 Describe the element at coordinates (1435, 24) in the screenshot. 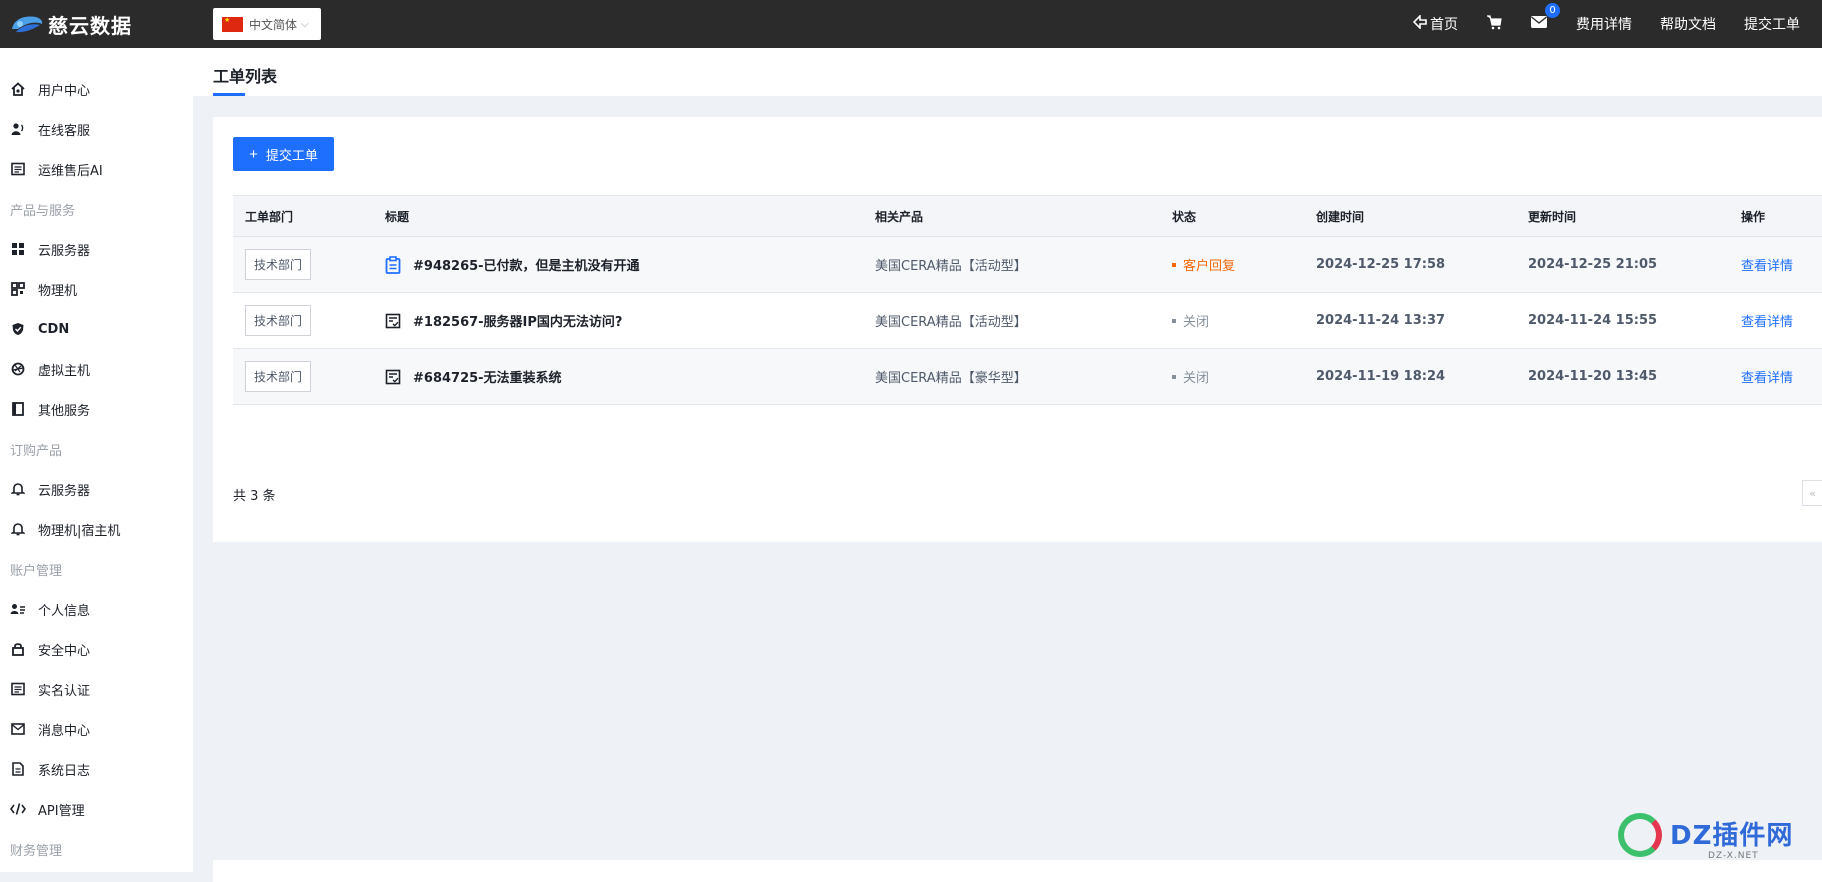

I see `nav-home: 首页` at that location.